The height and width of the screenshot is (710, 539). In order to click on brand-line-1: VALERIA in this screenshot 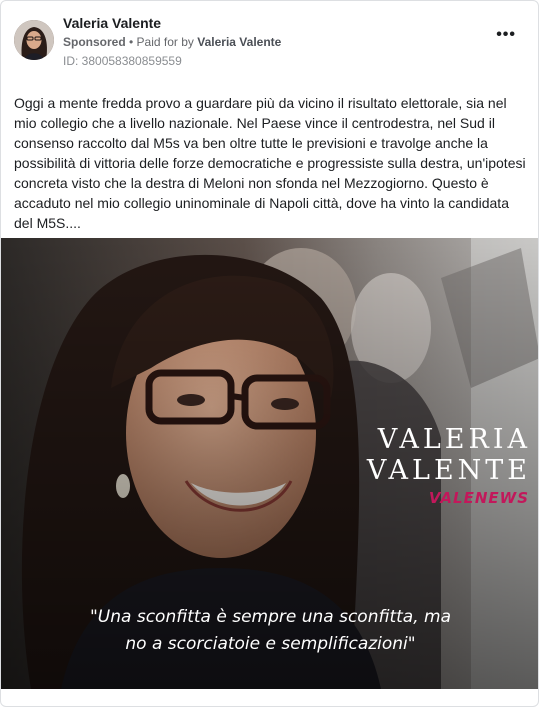, I will do `click(454, 439)`.